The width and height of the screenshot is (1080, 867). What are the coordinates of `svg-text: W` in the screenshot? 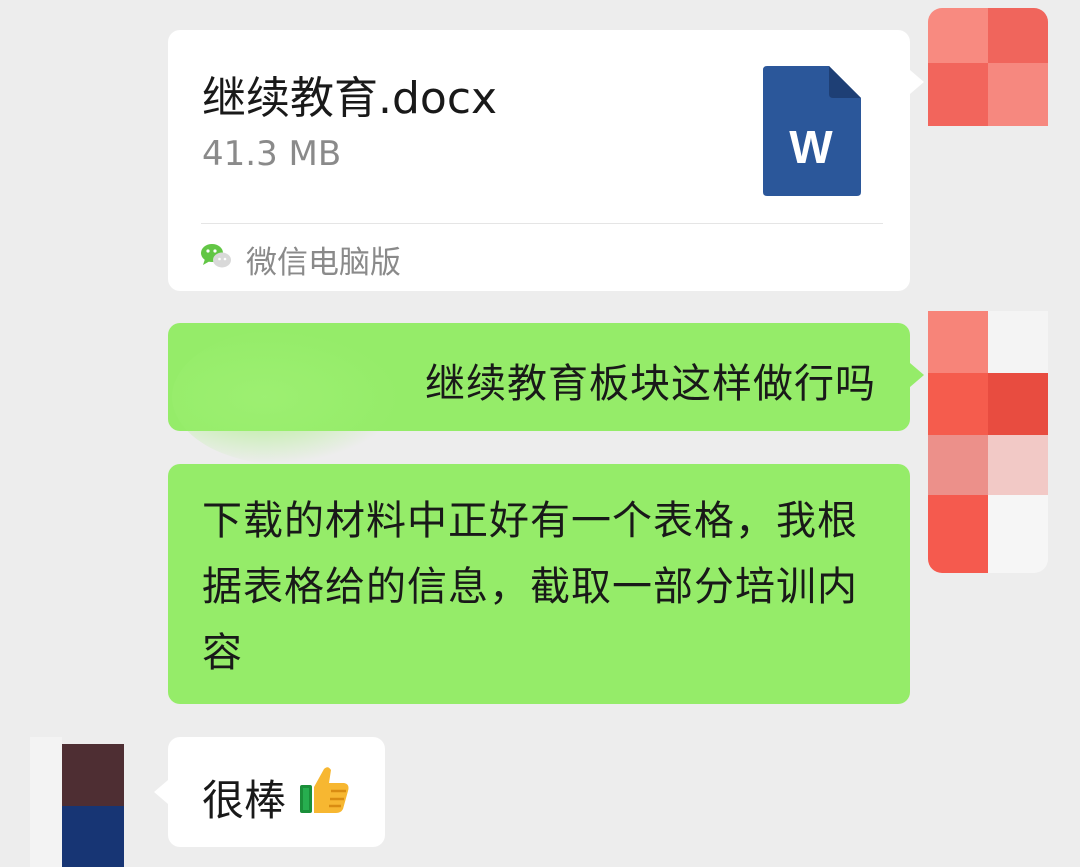 It's located at (811, 147).